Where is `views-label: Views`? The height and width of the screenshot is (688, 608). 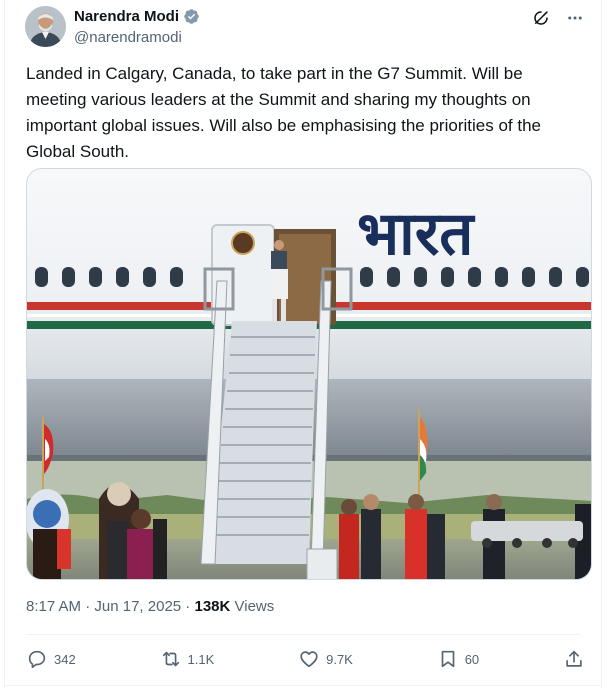
views-label: Views is located at coordinates (252, 606).